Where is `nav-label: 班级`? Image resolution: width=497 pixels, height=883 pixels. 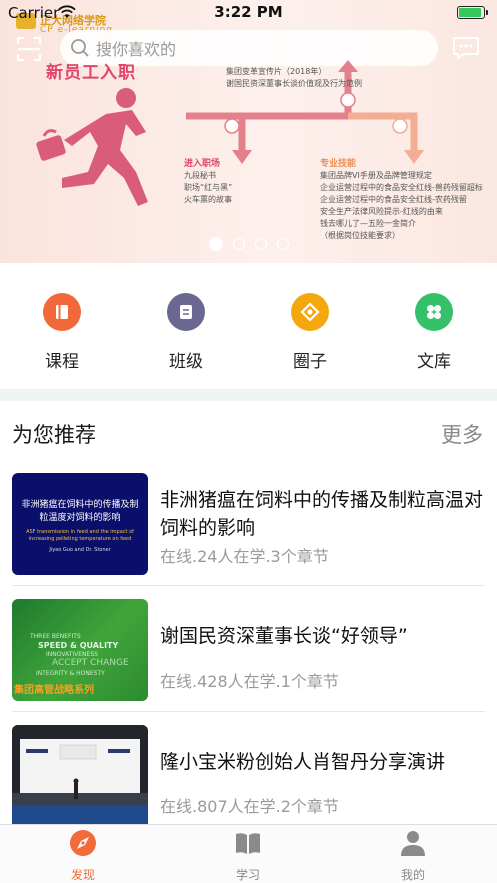
nav-label: 班级 is located at coordinates (186, 362).